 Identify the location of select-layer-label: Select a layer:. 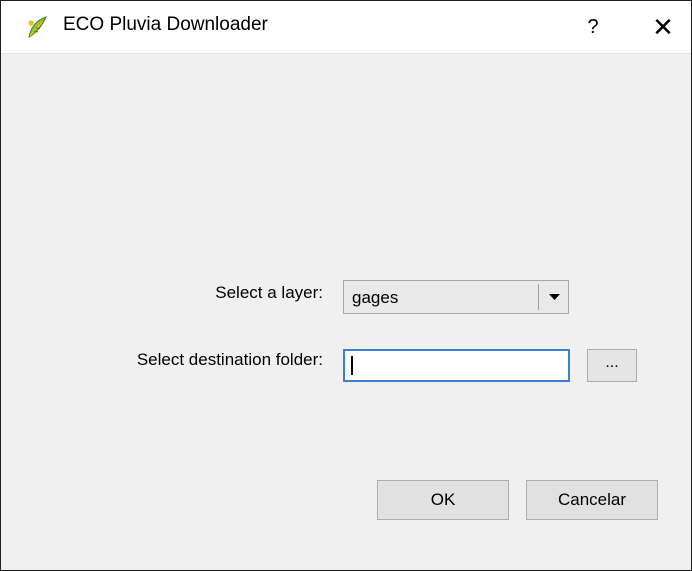
(269, 292).